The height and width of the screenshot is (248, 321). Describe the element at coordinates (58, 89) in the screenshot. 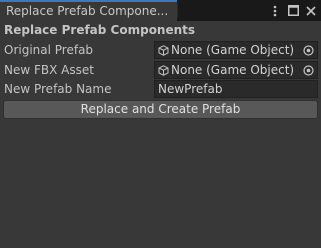

I see `field-label: New Prefab Name` at that location.